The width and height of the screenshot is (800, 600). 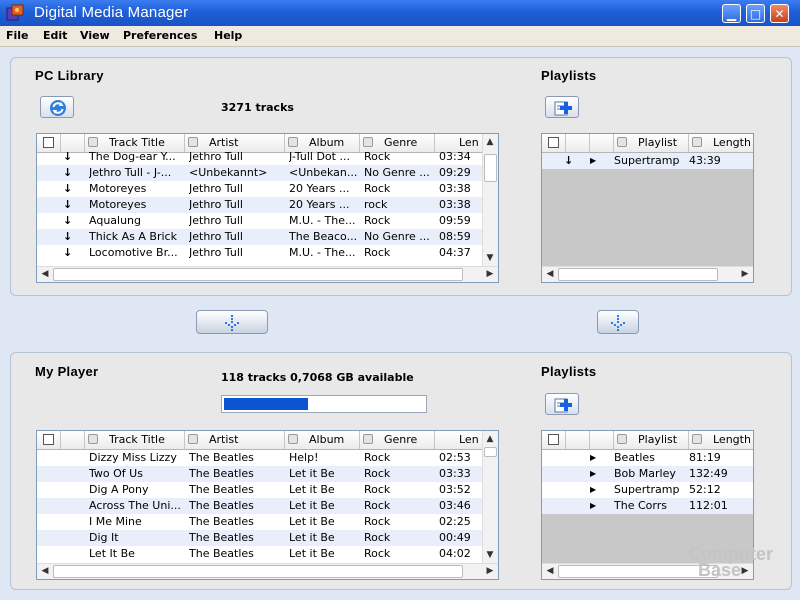 I want to click on track-cell: Dizzy Miss Lizzy, so click(x=133, y=457).